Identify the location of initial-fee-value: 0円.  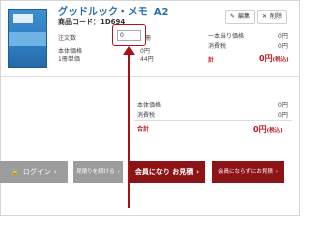
(283, 36).